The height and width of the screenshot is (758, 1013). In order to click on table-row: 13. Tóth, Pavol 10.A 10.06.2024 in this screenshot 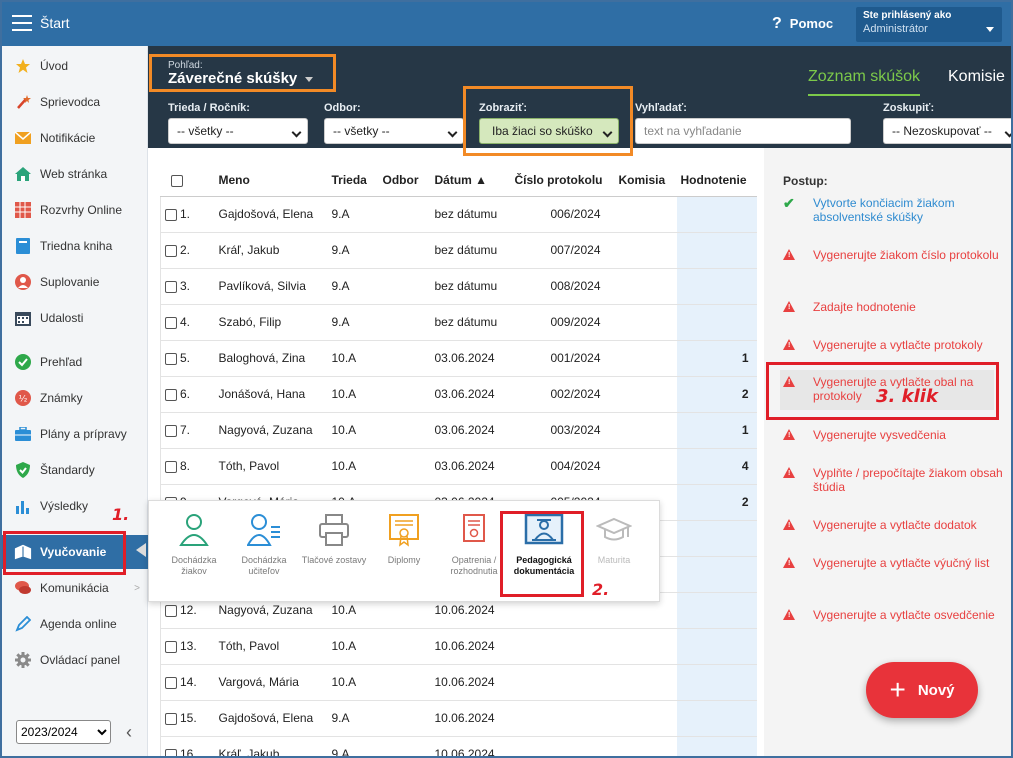, I will do `click(458, 646)`.